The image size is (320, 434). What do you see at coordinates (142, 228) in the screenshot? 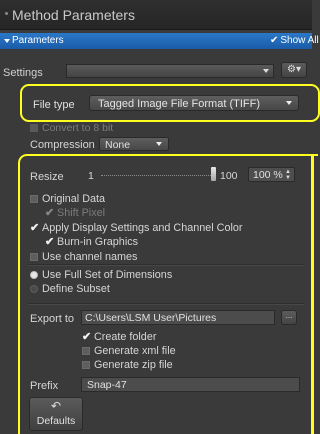
I see `apply-display-settings-label: Apply Display Settings and Channel Color` at bounding box center [142, 228].